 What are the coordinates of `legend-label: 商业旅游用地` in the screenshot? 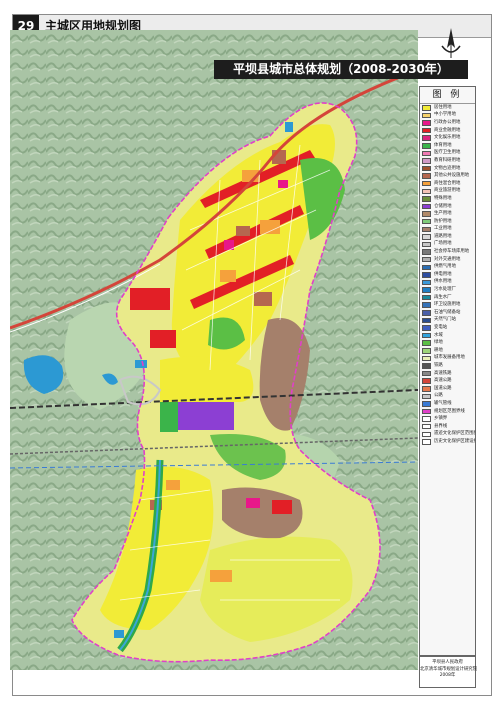 It's located at (447, 191).